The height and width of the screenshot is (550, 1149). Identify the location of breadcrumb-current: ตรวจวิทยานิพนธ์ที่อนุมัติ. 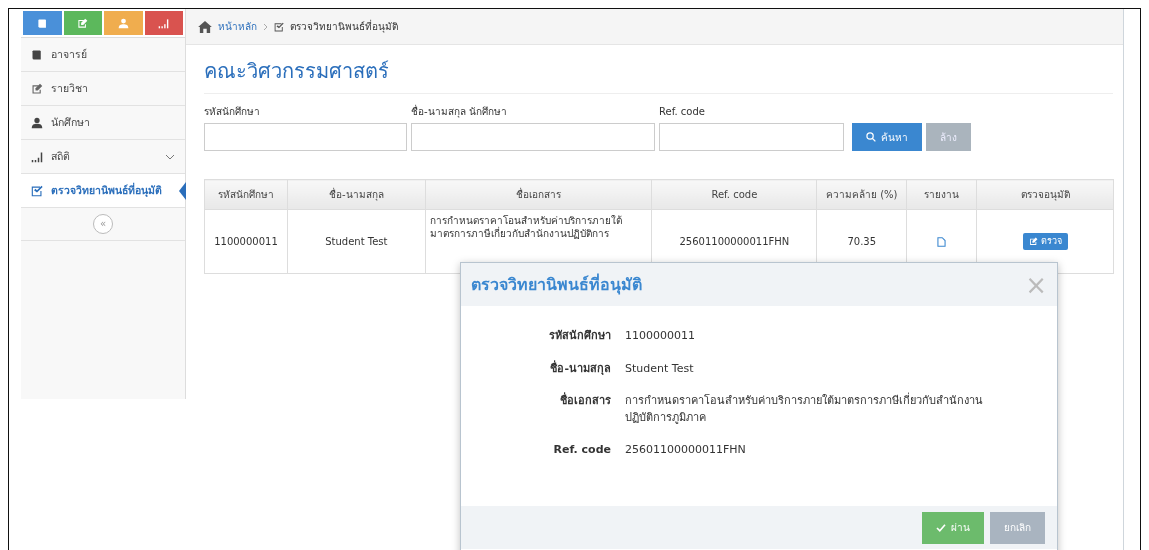
(344, 26).